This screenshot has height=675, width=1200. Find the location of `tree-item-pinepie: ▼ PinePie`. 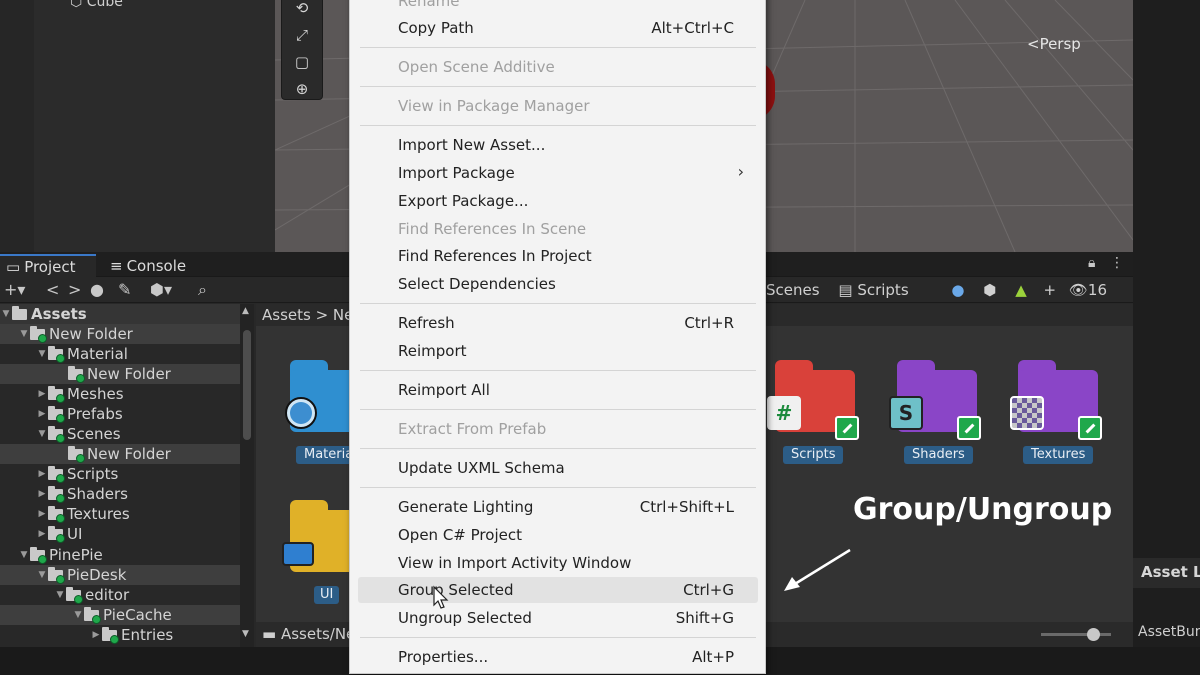

tree-item-pinepie: ▼ PinePie is located at coordinates (120, 555).